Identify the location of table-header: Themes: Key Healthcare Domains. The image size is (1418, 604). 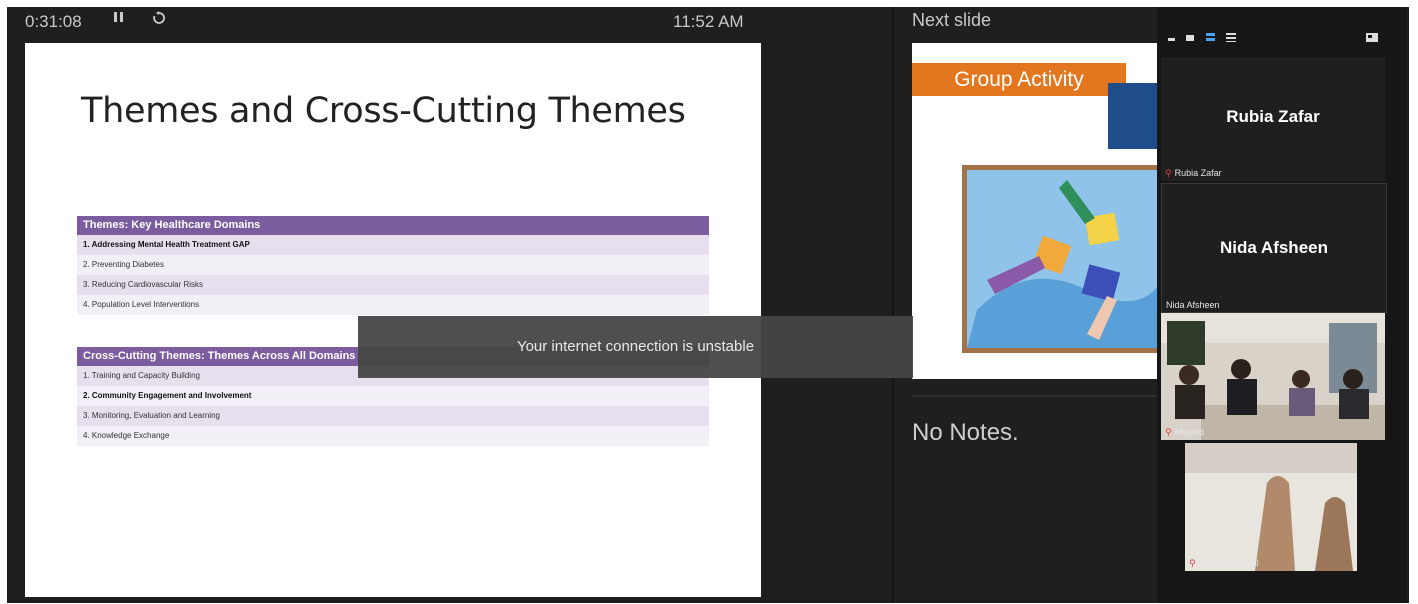
(393, 225).